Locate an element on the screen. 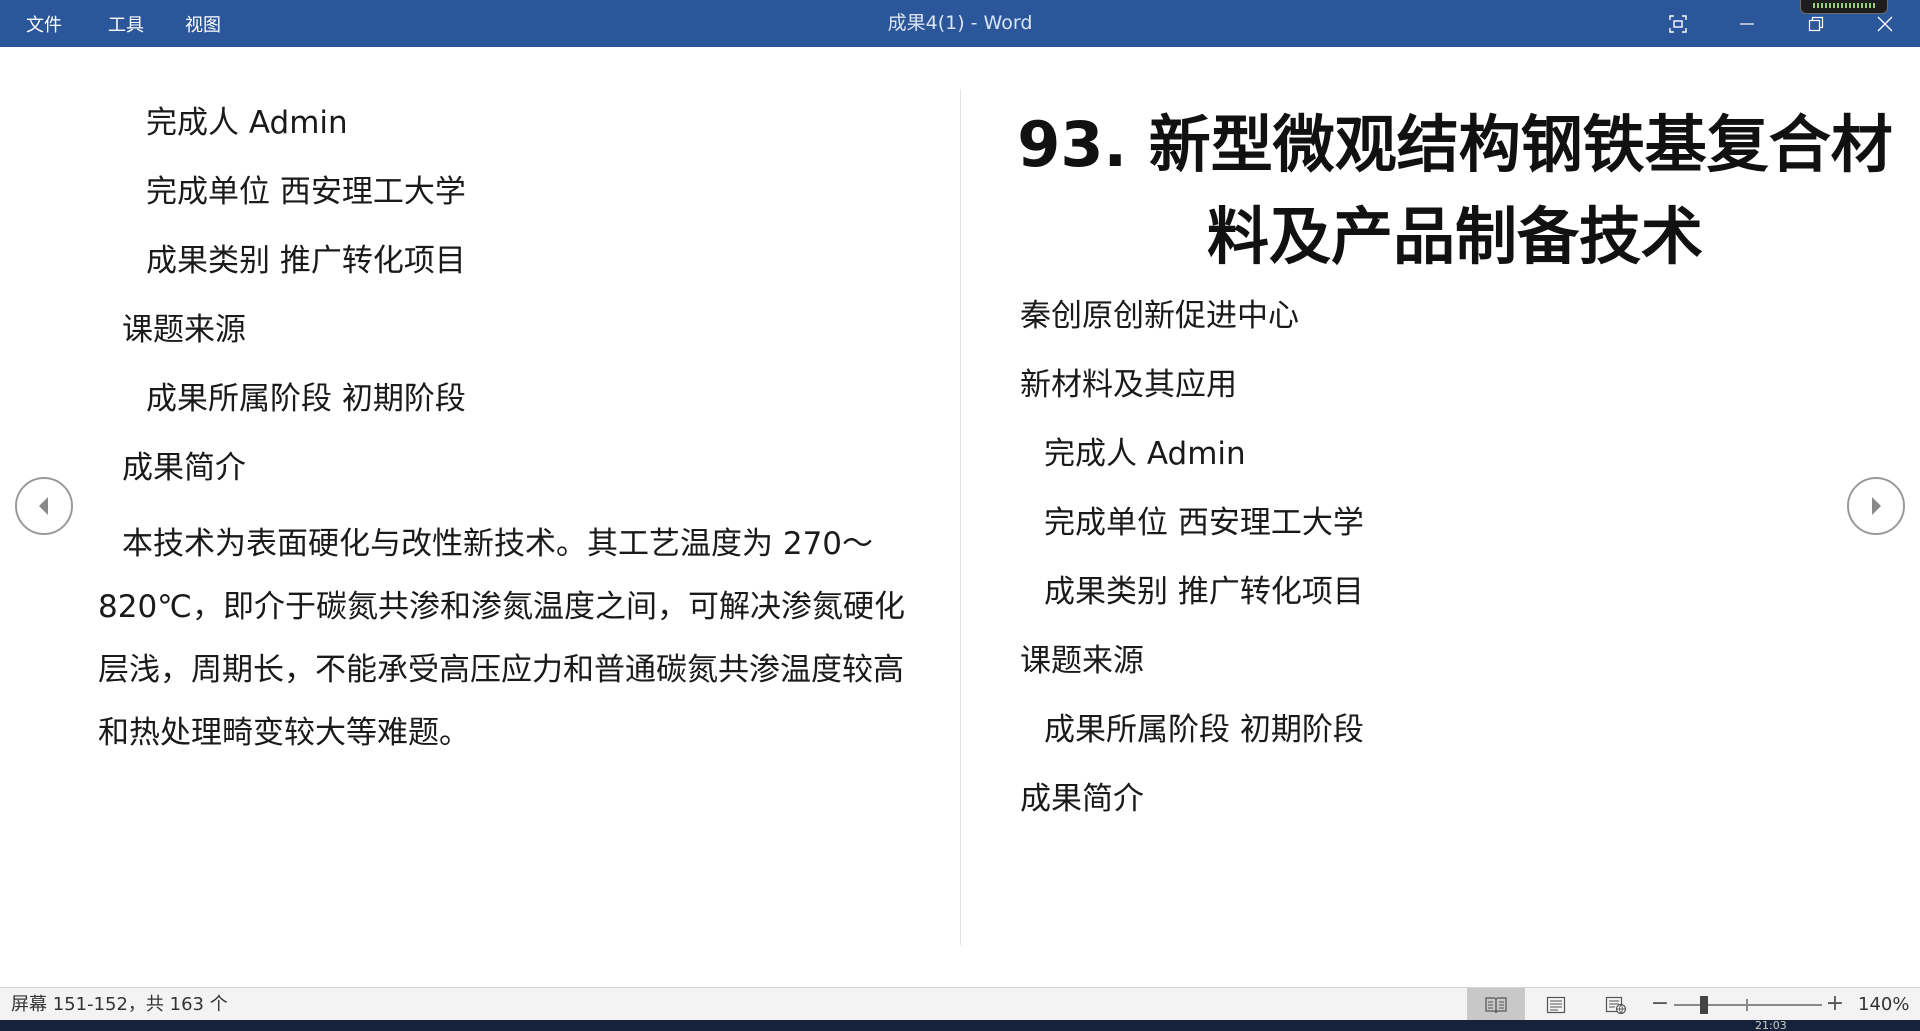 This screenshot has height=1031, width=1920. chevron-left-icon is located at coordinates (43, 506).